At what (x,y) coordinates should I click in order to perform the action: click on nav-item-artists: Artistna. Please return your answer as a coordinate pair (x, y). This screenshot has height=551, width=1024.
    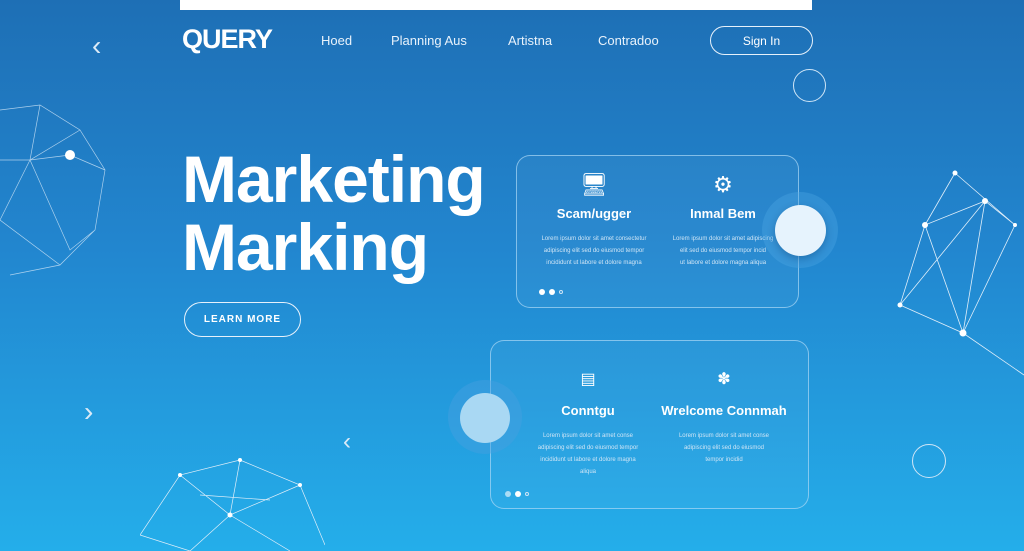
    Looking at the image, I should click on (530, 40).